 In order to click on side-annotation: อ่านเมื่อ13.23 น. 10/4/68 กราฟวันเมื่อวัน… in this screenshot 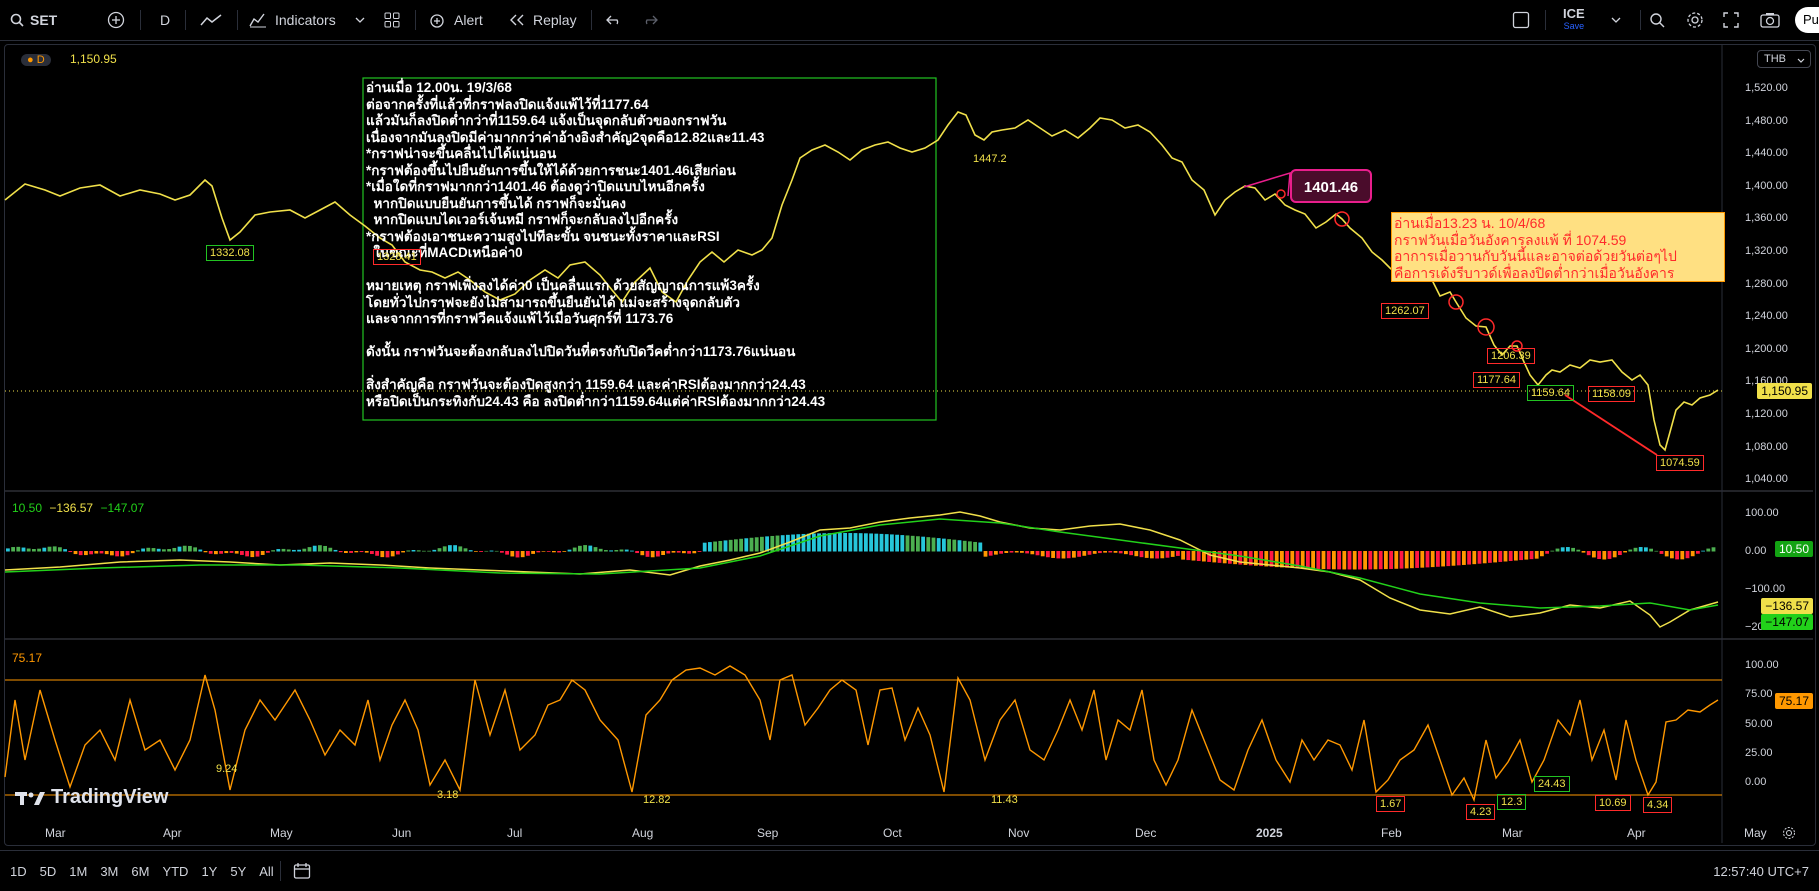, I will do `click(1558, 247)`.